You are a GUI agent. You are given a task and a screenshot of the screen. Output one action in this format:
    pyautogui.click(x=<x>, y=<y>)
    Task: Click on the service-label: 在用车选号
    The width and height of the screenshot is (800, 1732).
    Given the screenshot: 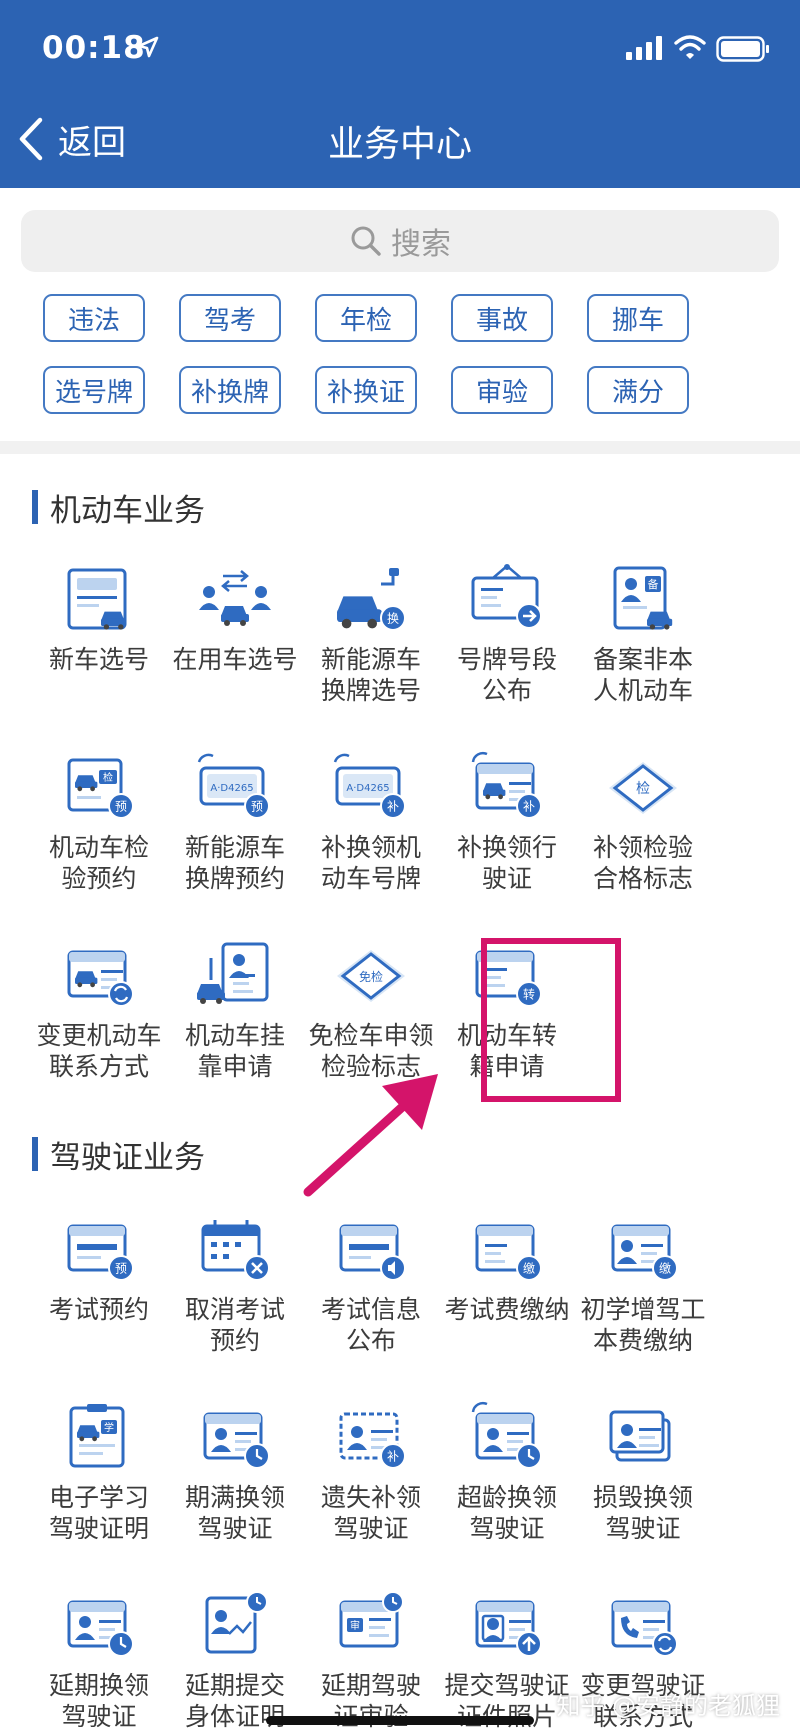 What is the action you would take?
    pyautogui.click(x=235, y=659)
    